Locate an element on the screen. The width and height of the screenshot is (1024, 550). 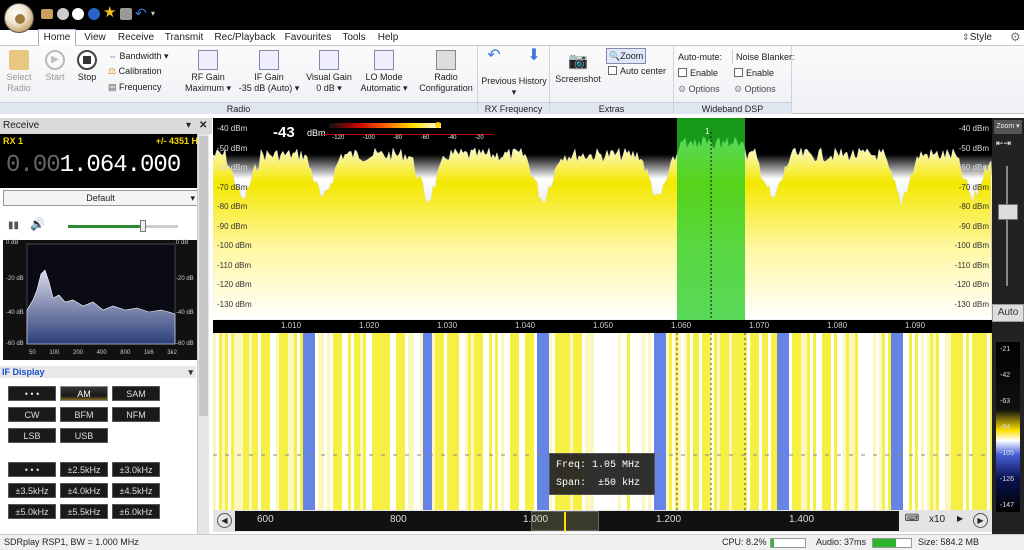
select-radio-button: Select Radio is located at coordinates (19, 72).